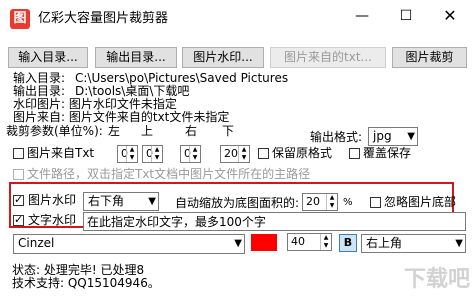 The image size is (475, 302). What do you see at coordinates (106, 201) in the screenshot?
I see `watermark-position-value: 右下角` at bounding box center [106, 201].